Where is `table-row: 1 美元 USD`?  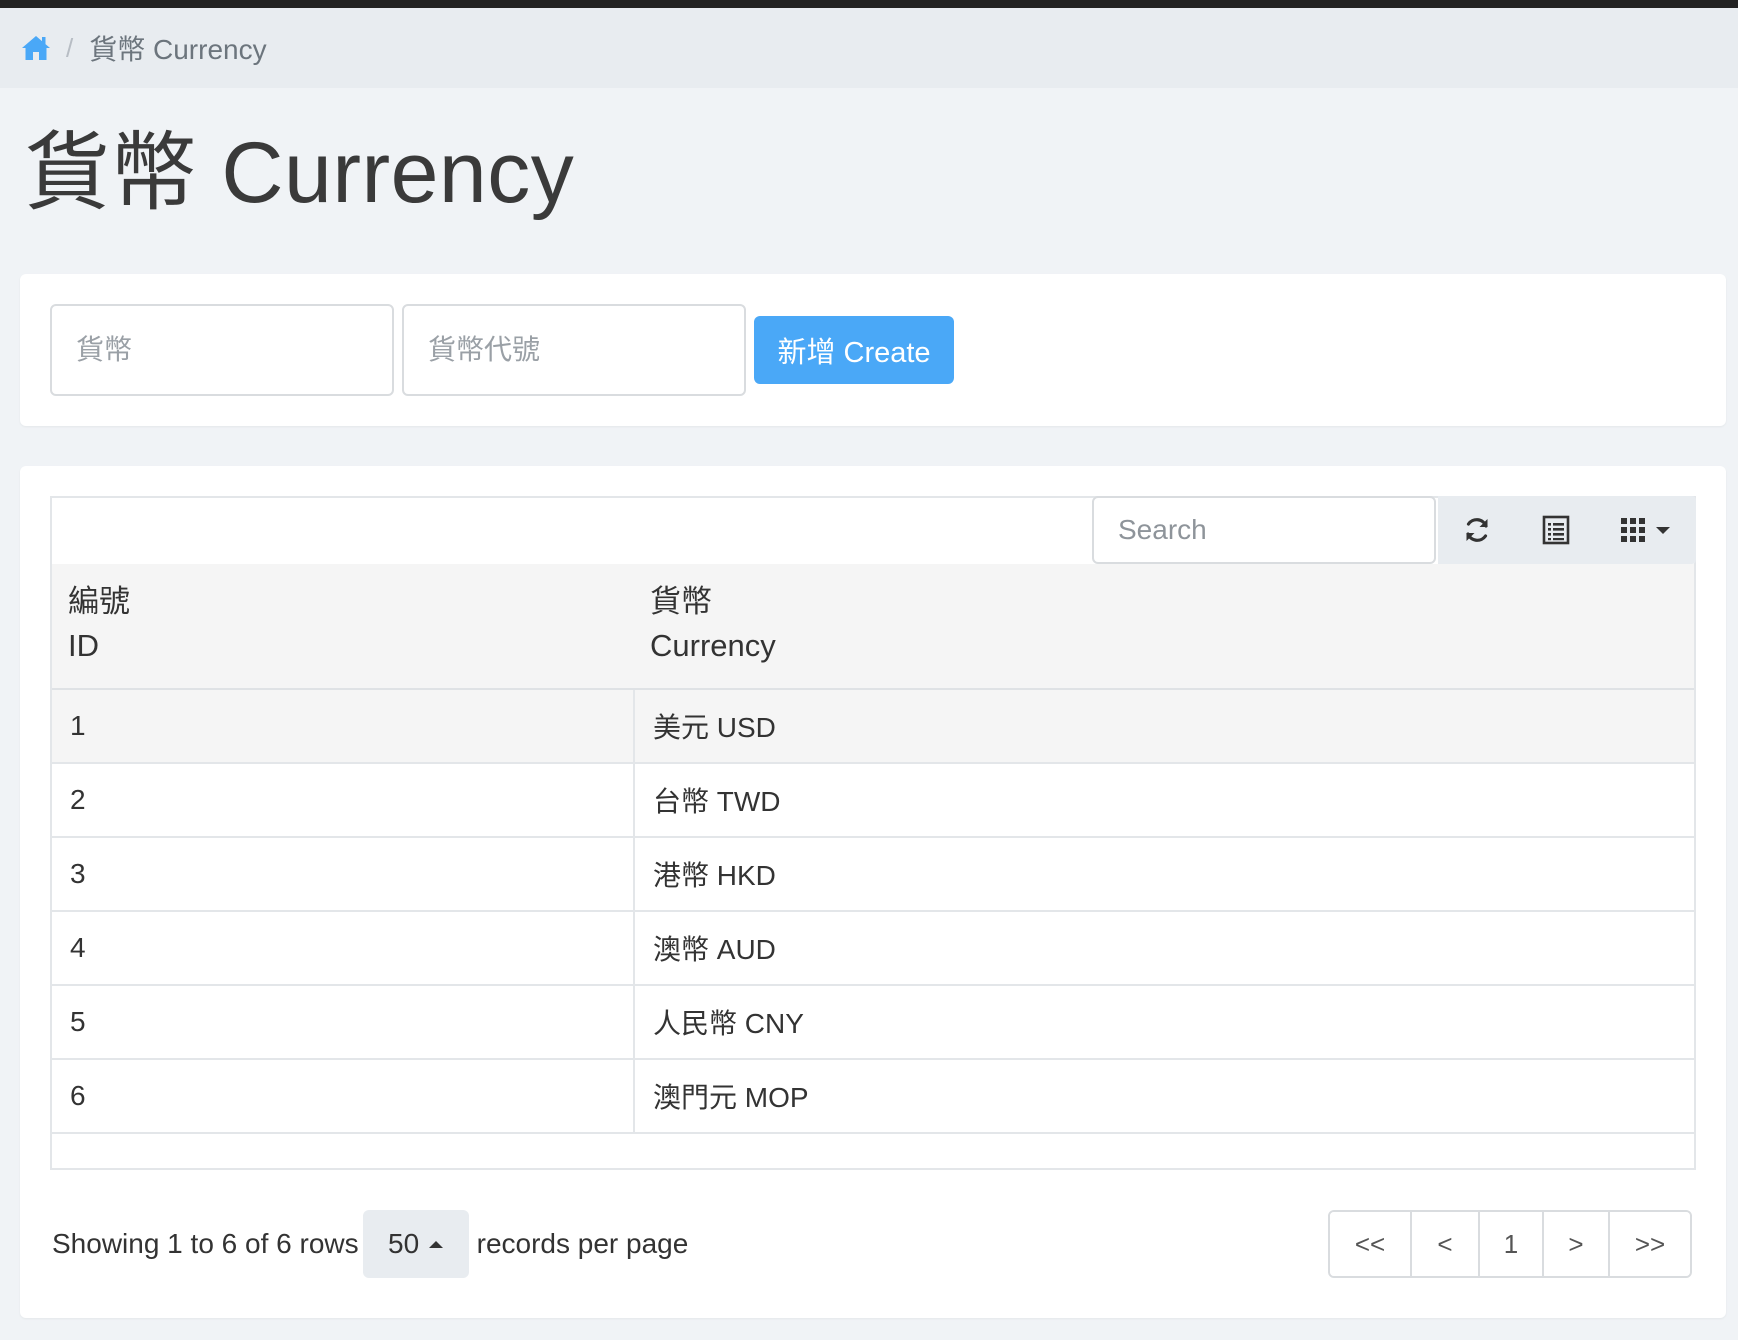 table-row: 1 美元 USD is located at coordinates (873, 726).